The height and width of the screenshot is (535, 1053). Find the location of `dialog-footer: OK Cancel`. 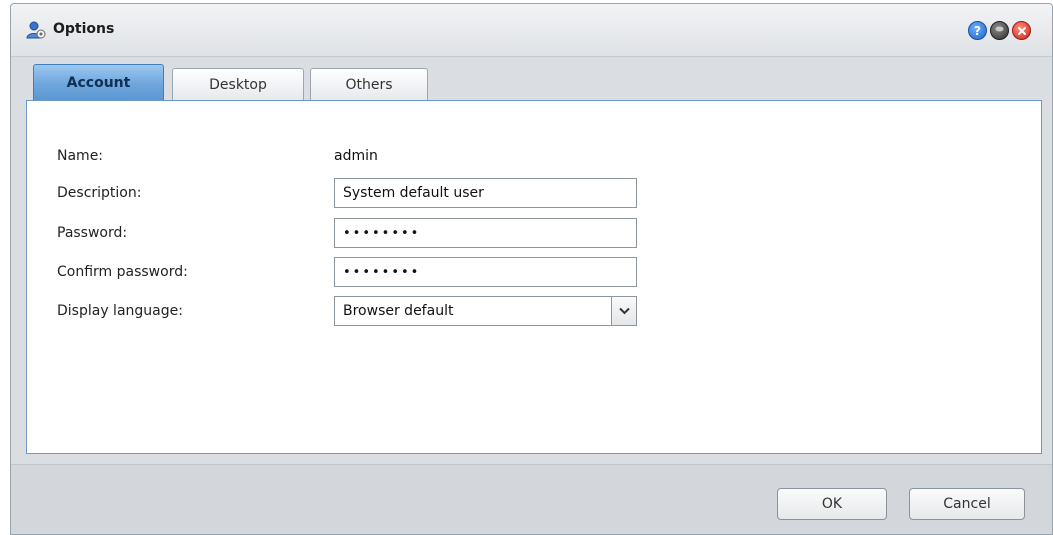

dialog-footer: OK Cancel is located at coordinates (531, 499).